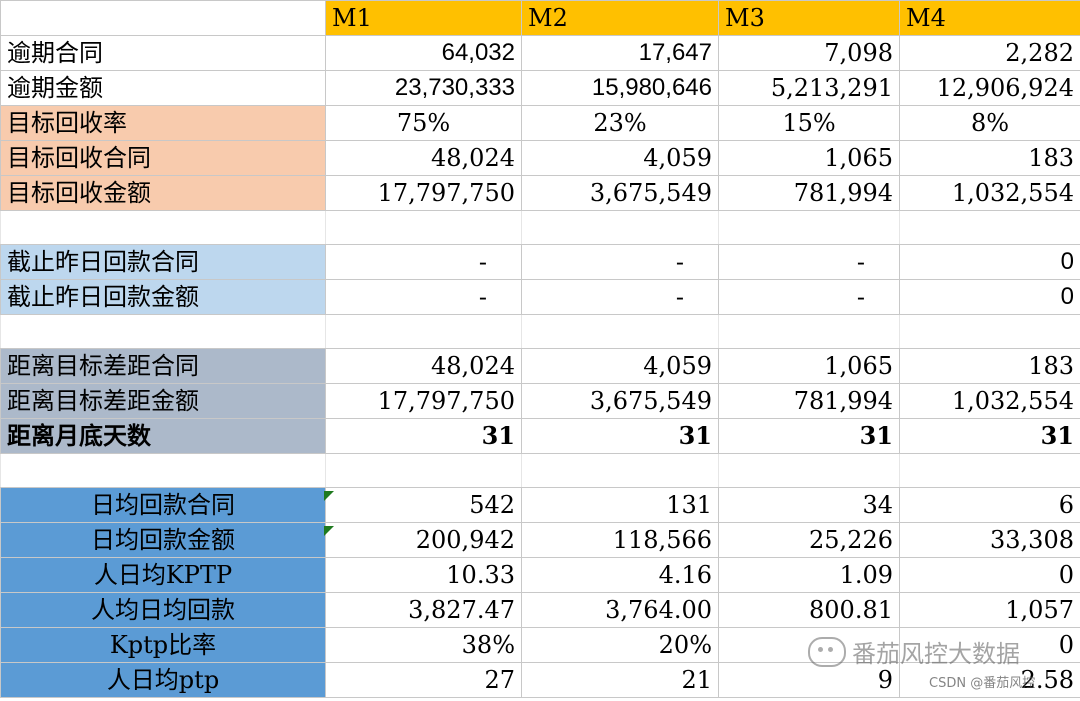 The image size is (1080, 701). I want to click on col-header-m3: M3, so click(809, 18).